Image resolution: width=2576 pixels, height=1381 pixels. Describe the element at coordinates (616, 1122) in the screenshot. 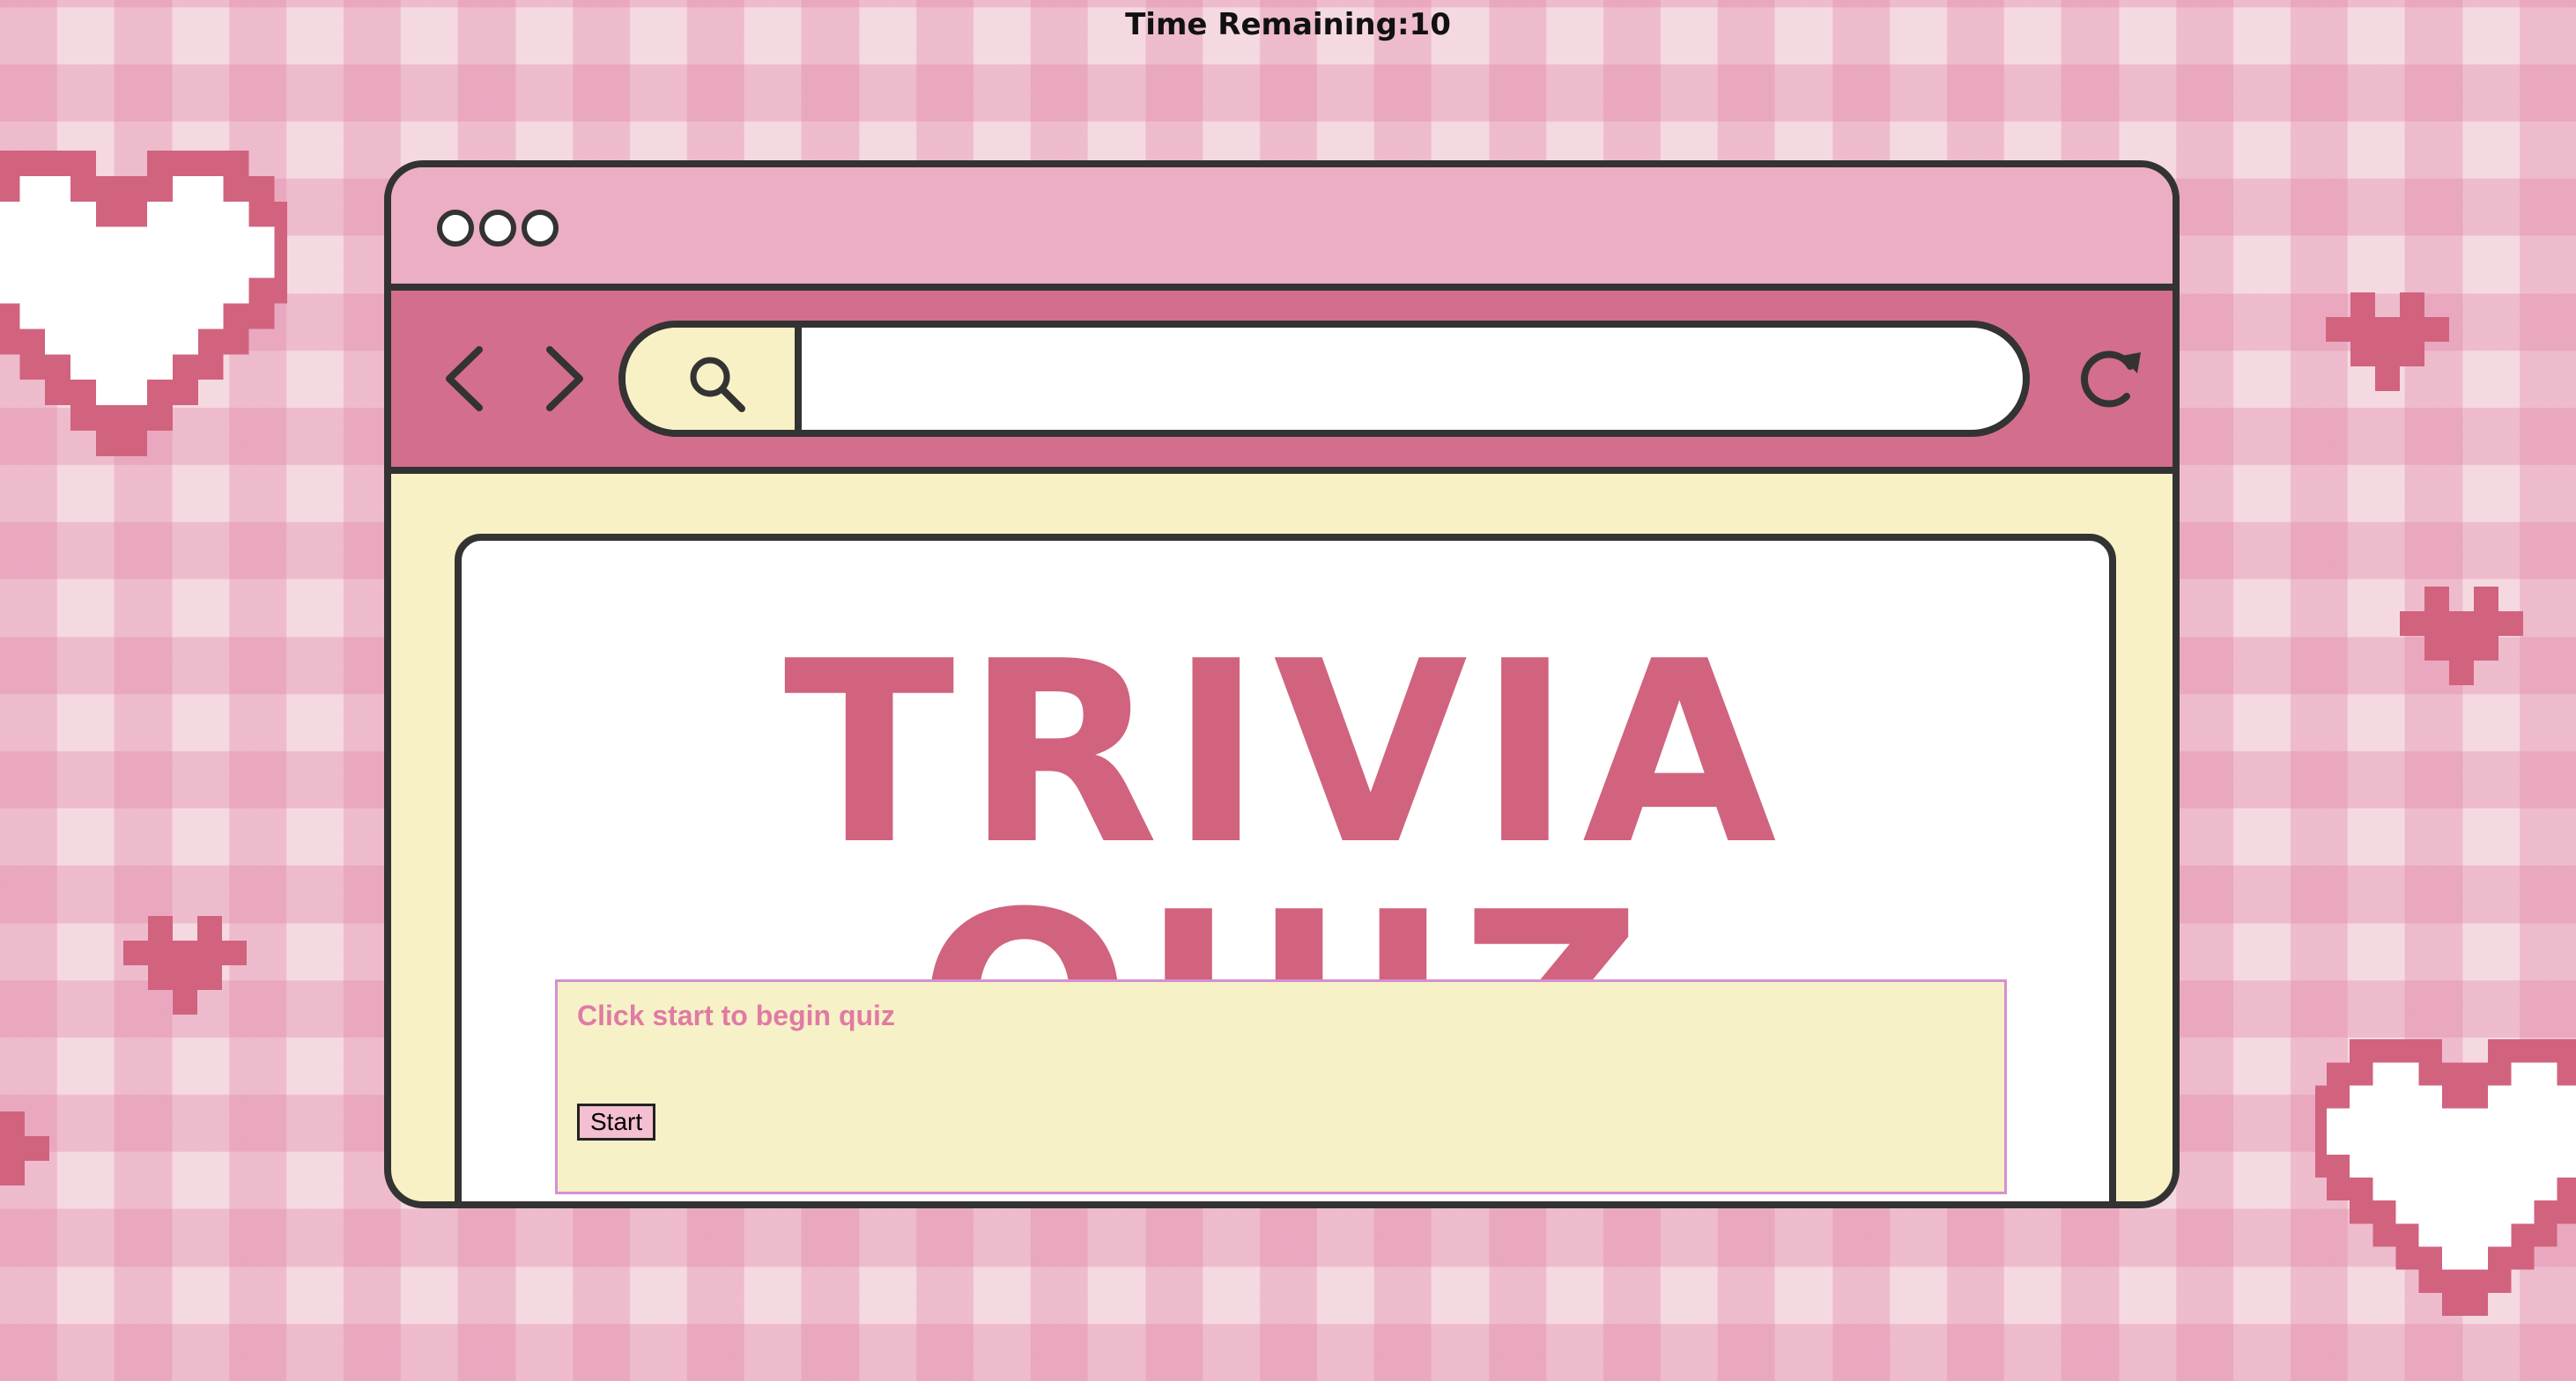

I see `start-button: Start` at that location.